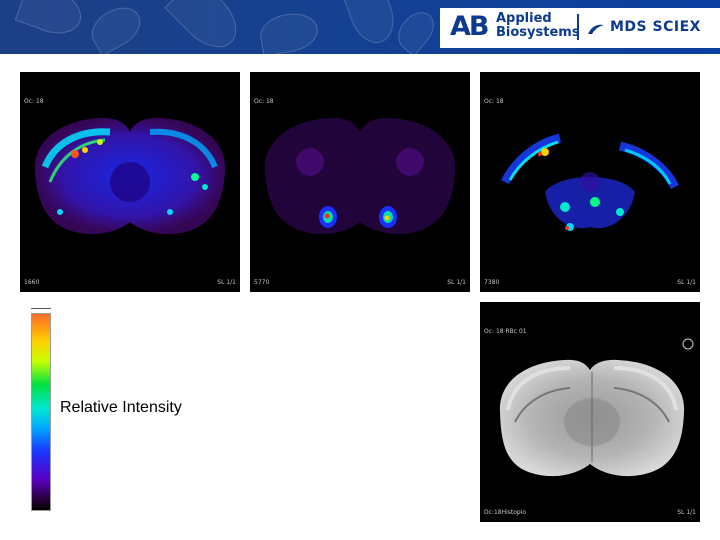  I want to click on intensity-colorbar, so click(41, 412).